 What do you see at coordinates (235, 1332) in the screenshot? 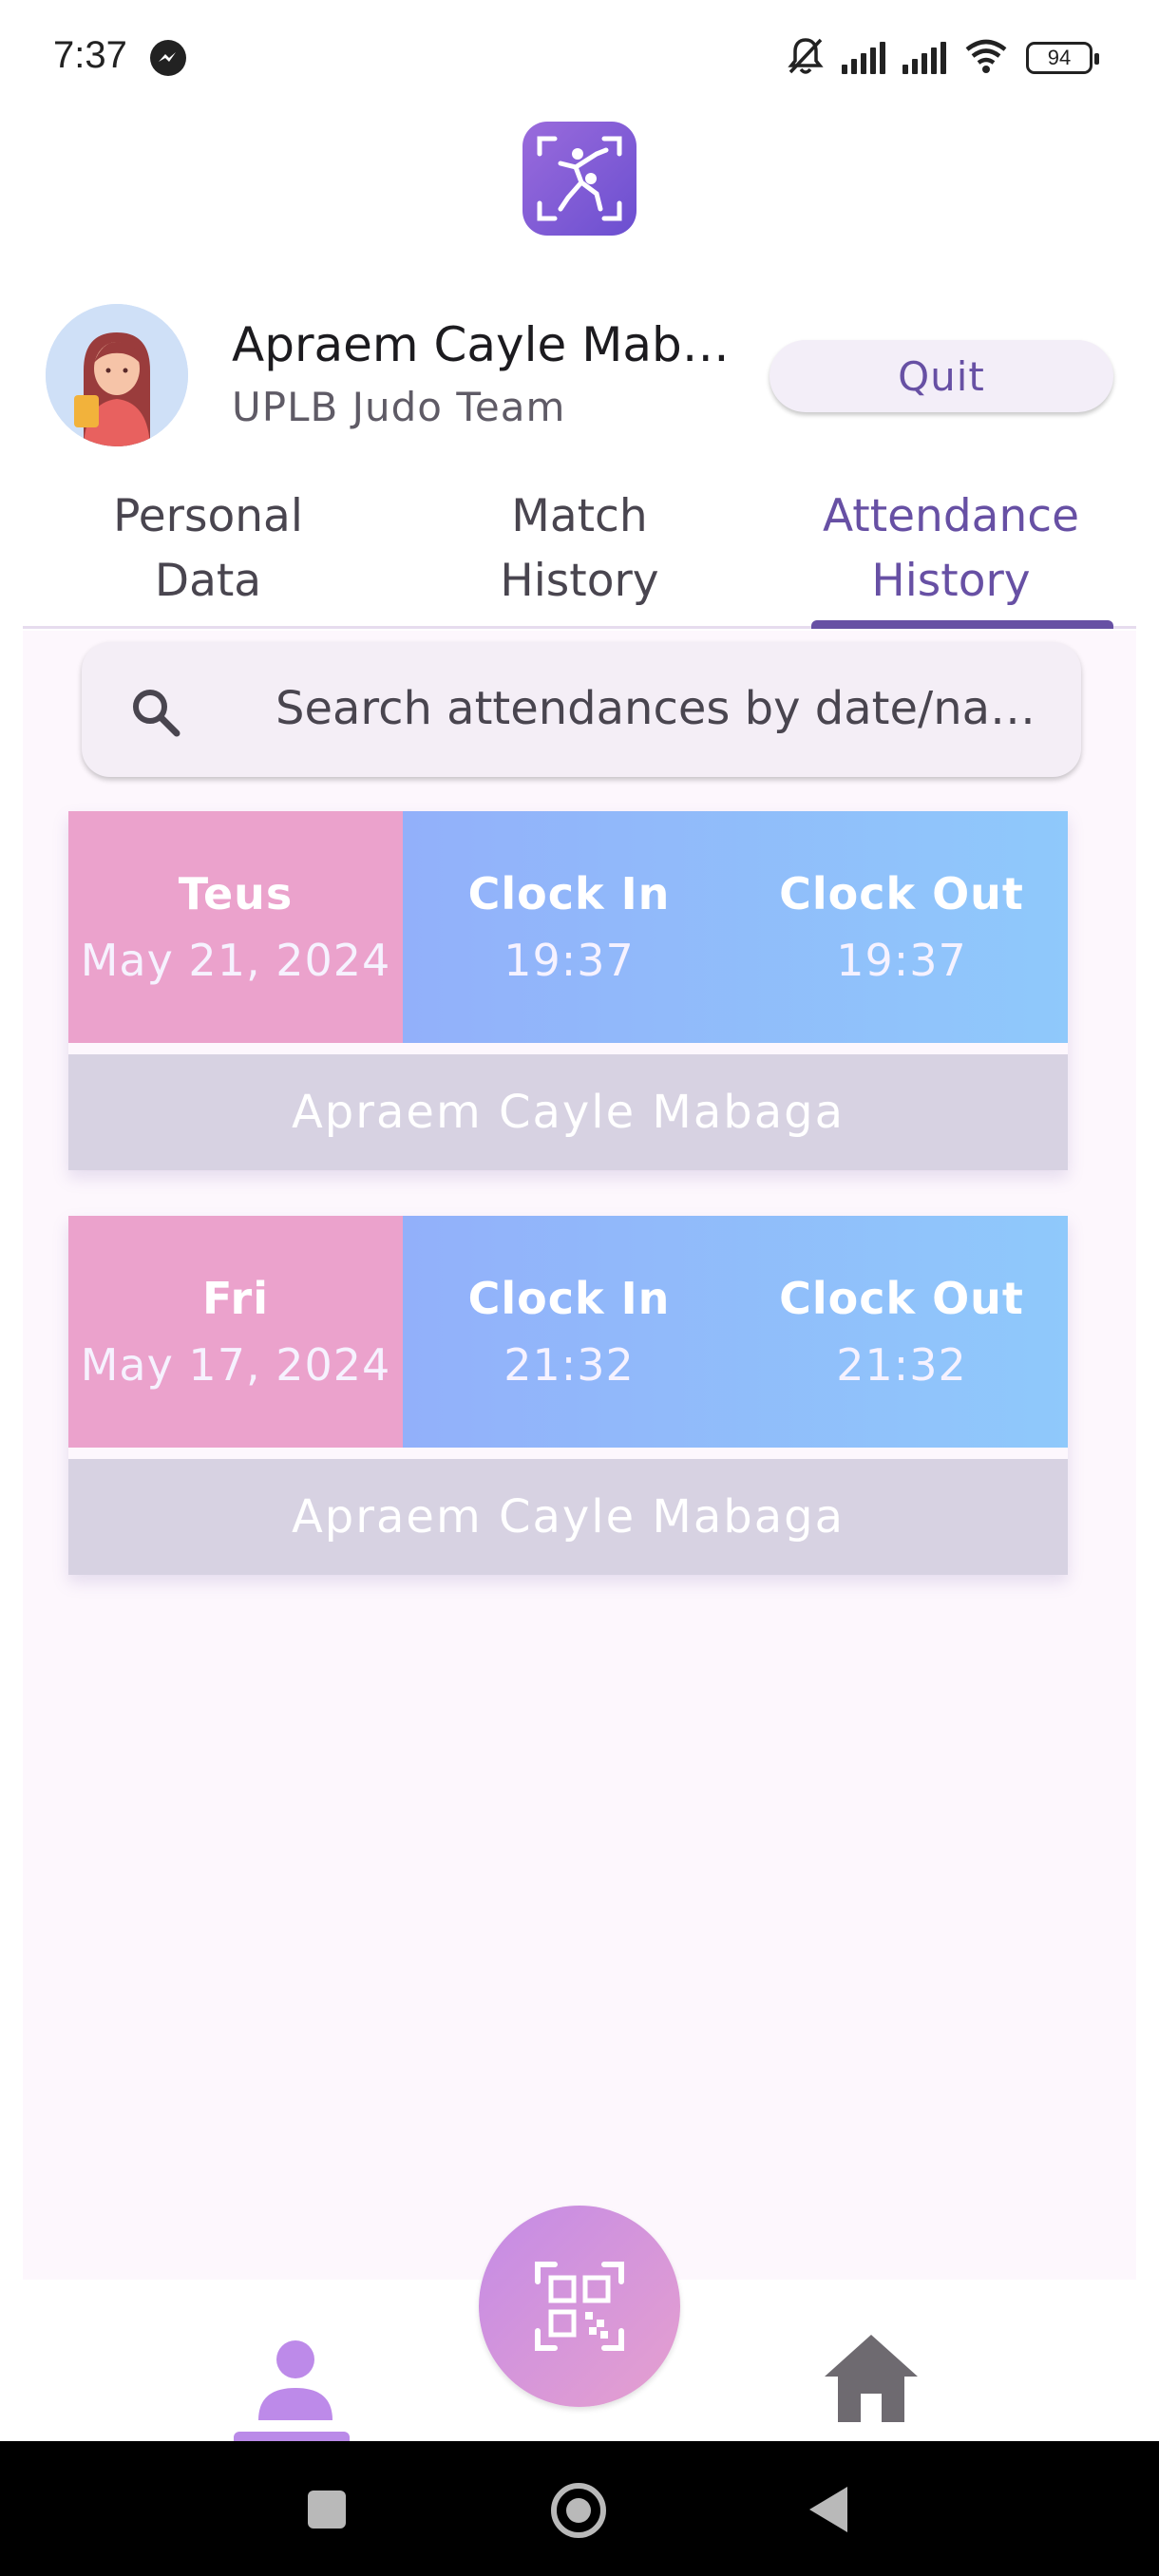
I see `attendance-day-cell: Fri May 17, 2024` at bounding box center [235, 1332].